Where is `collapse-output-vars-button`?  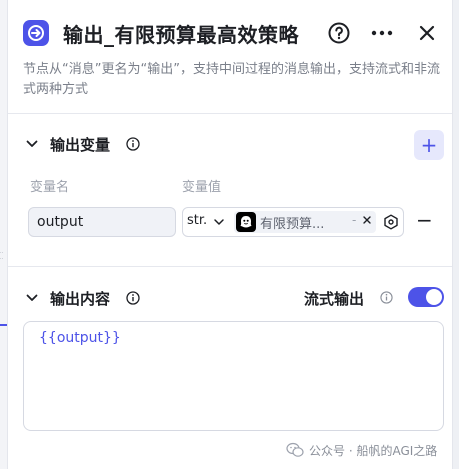 collapse-output-vars-button is located at coordinates (32, 144).